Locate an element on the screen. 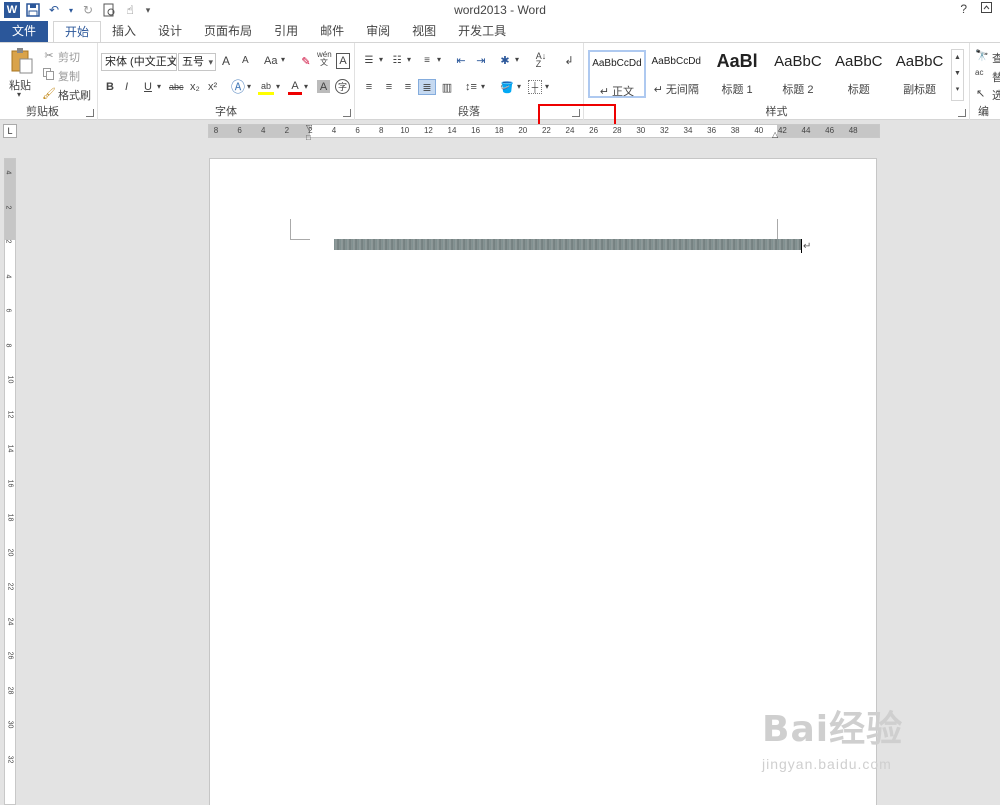  find-label: 查 is located at coordinates (996, 58).